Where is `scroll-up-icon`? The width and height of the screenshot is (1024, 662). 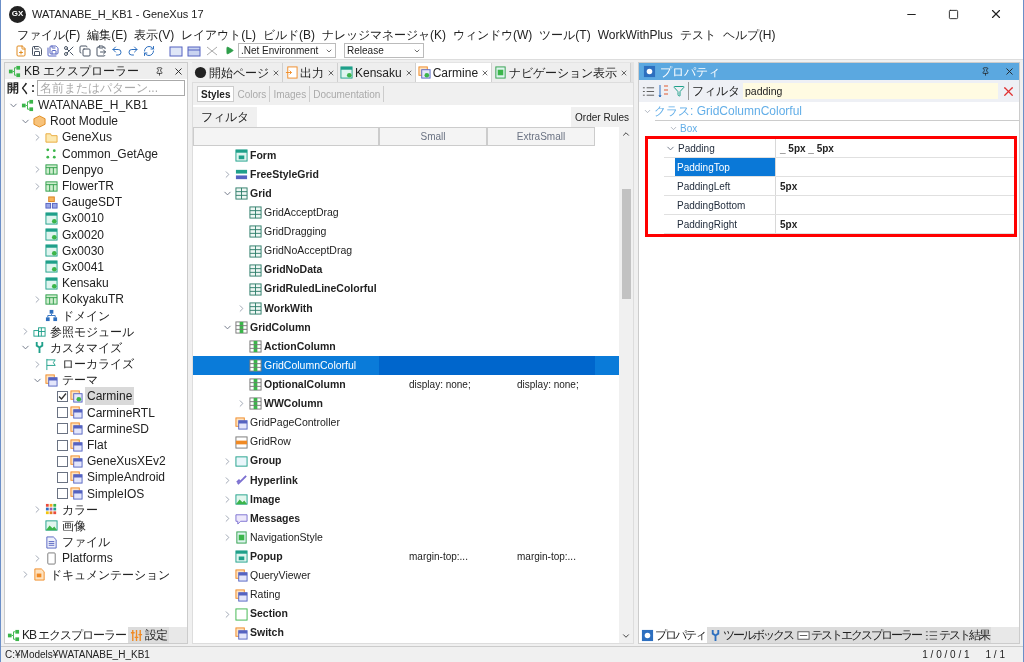 scroll-up-icon is located at coordinates (626, 134).